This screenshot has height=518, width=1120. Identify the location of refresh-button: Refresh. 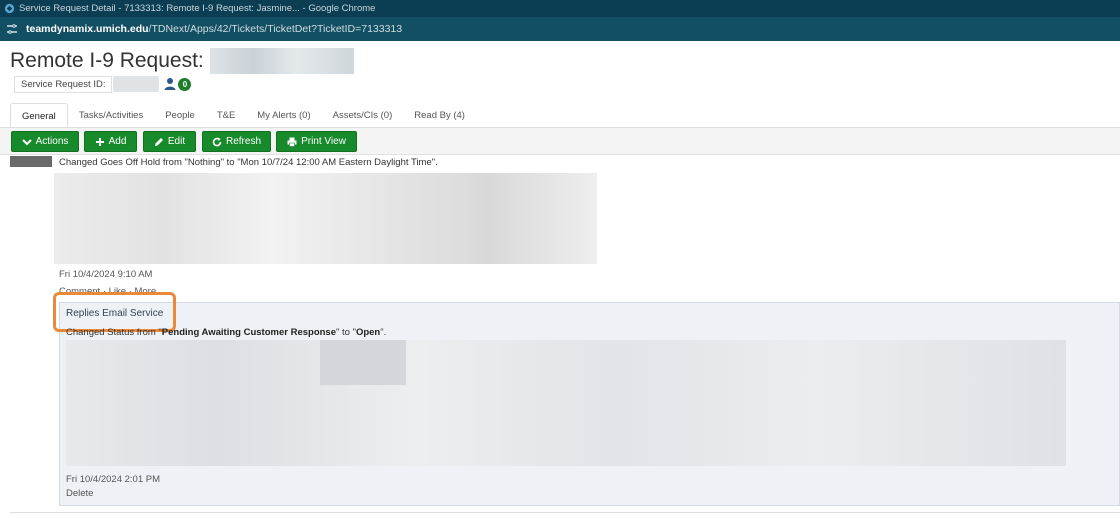
(236, 141).